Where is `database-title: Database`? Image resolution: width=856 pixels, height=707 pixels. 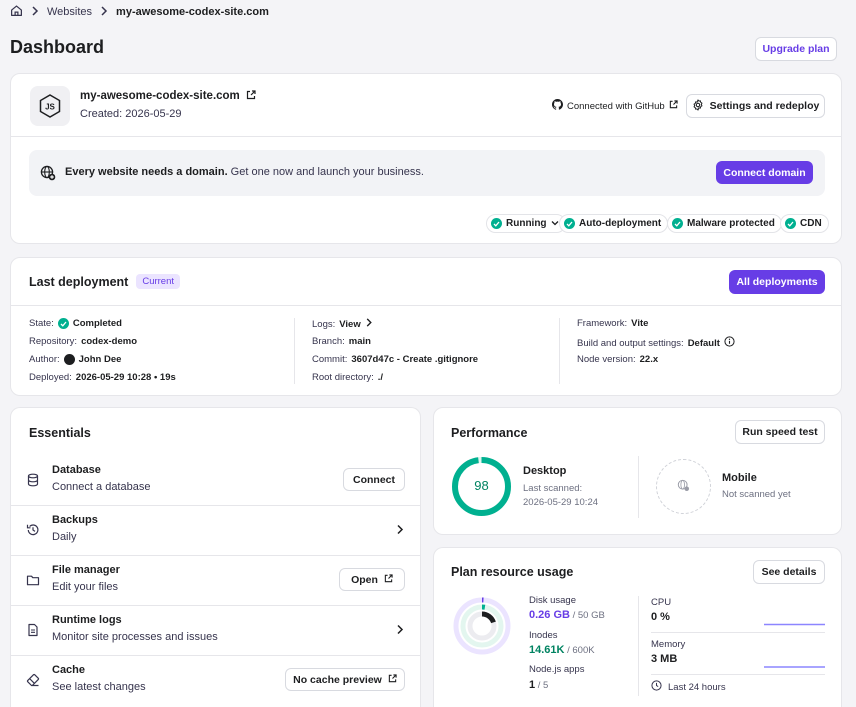 database-title: Database is located at coordinates (76, 470).